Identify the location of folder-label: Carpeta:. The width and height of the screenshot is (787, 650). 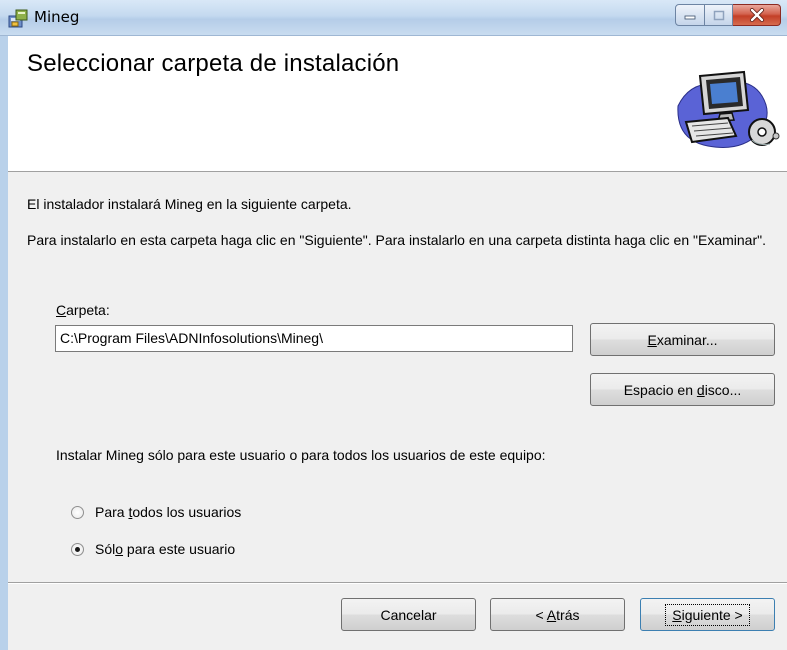
(83, 310).